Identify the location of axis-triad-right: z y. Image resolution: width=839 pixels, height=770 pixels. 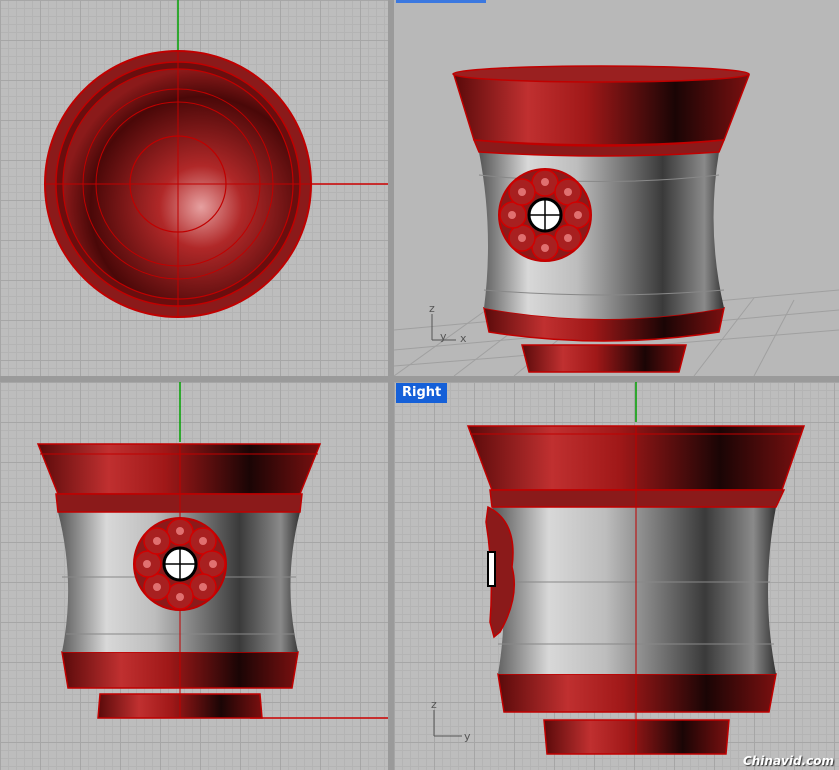
(451, 720).